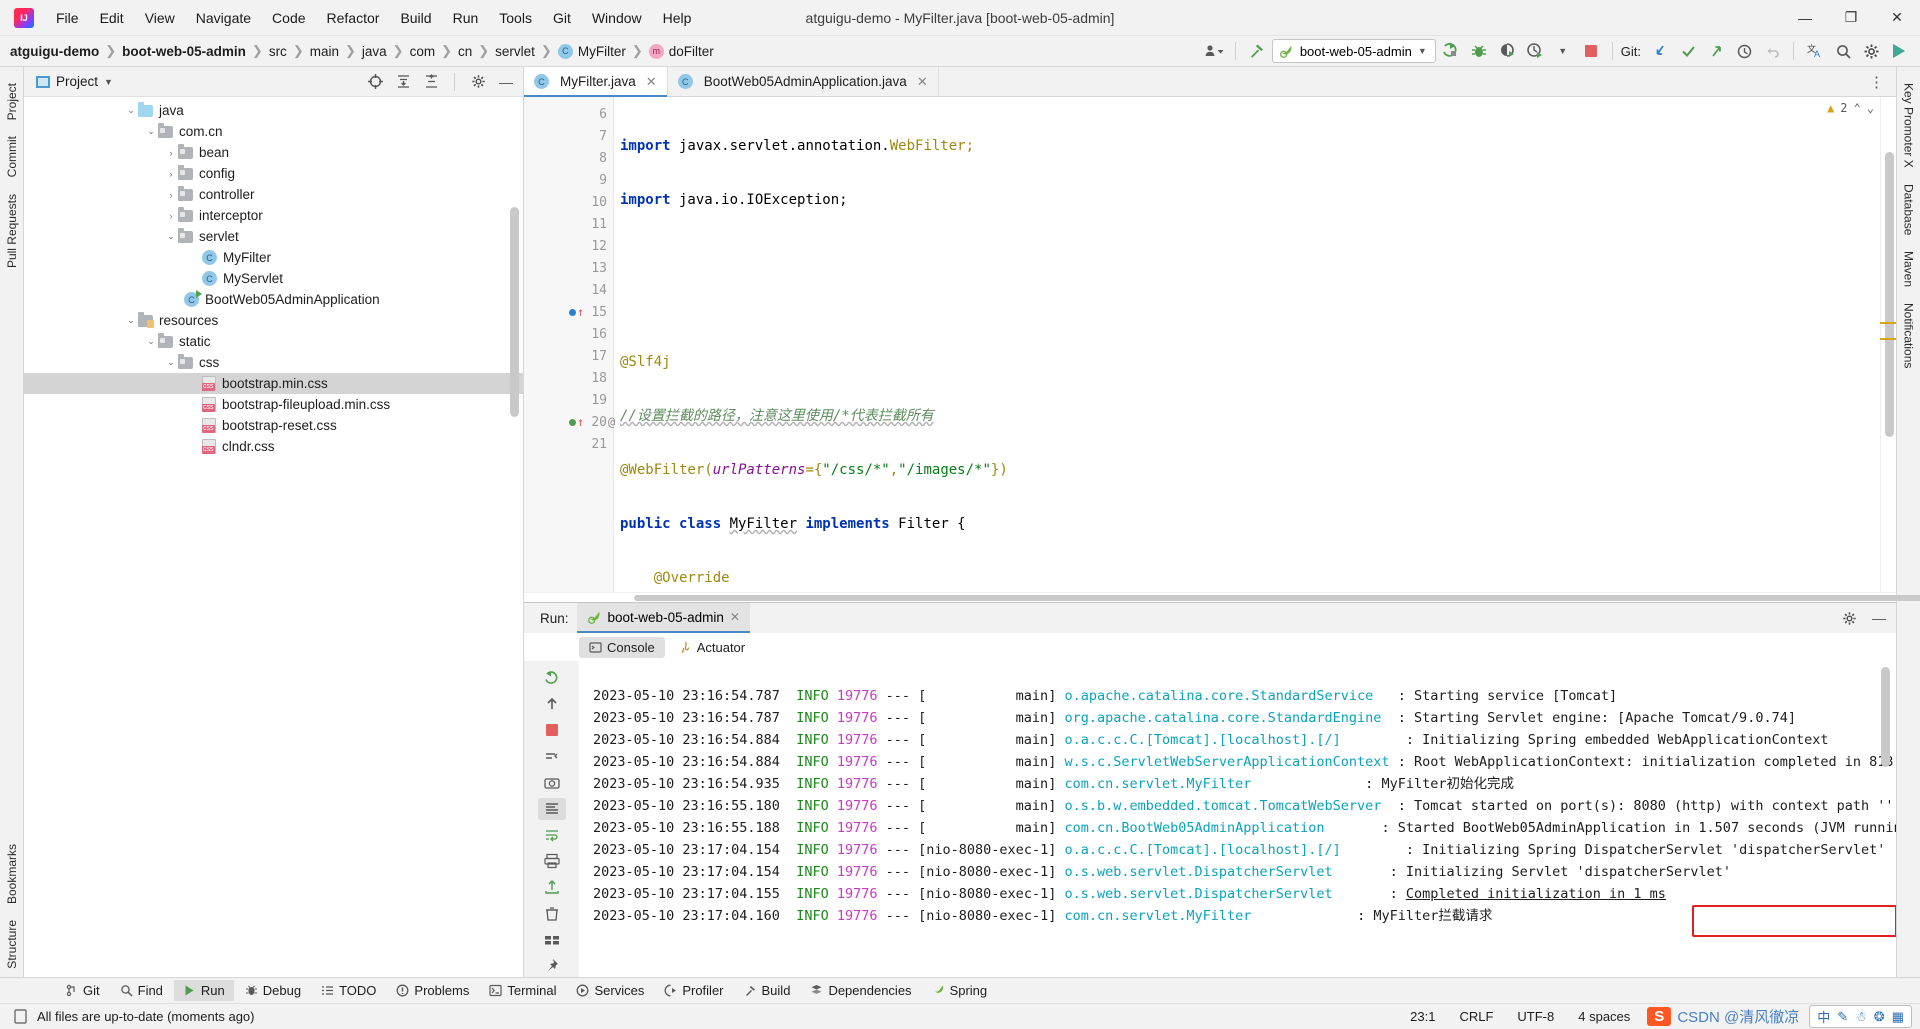 This screenshot has width=1920, height=1029. Describe the element at coordinates (273, 215) in the screenshot. I see `tree-item-interceptor: › interceptor` at that location.